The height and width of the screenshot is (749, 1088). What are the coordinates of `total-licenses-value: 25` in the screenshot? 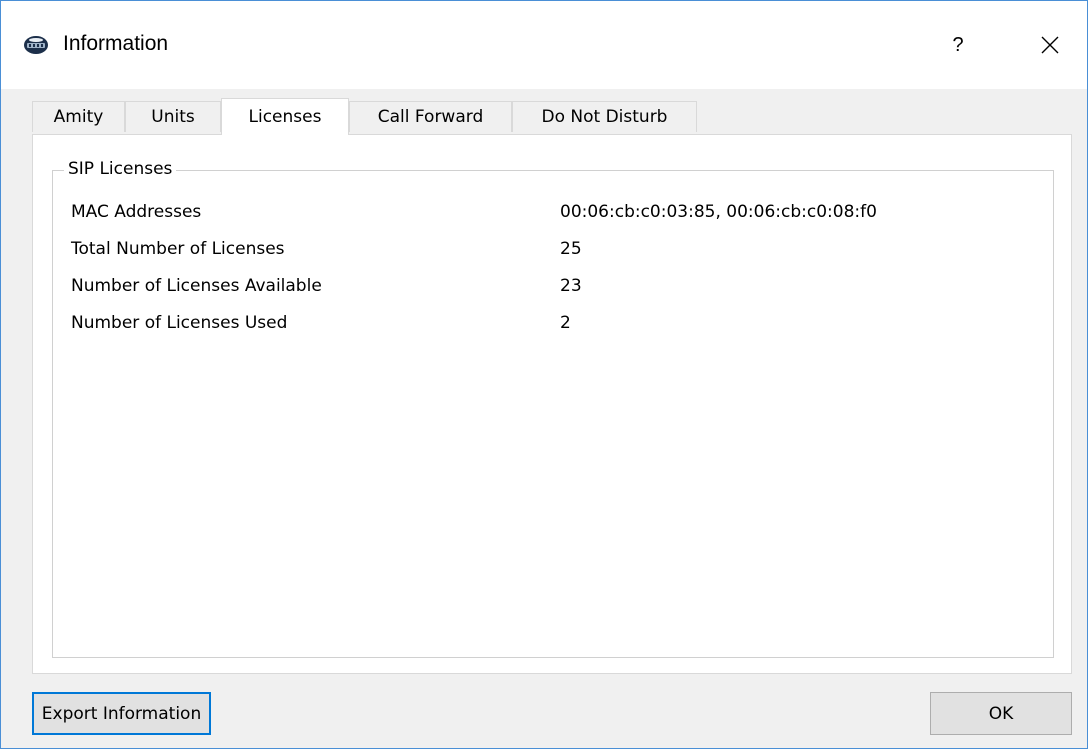 It's located at (571, 249).